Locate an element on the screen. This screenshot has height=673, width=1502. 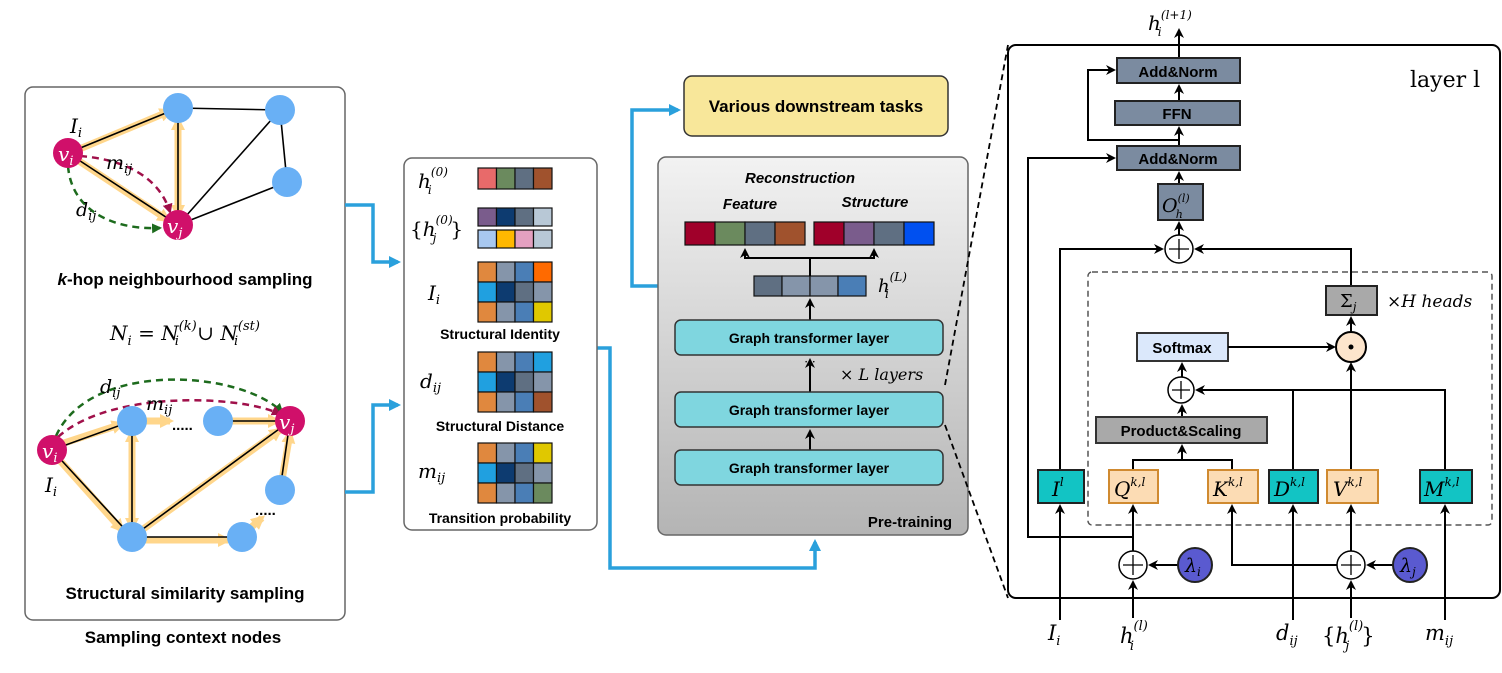
sampling-caption: Sampling context nodes is located at coordinates (183, 637).